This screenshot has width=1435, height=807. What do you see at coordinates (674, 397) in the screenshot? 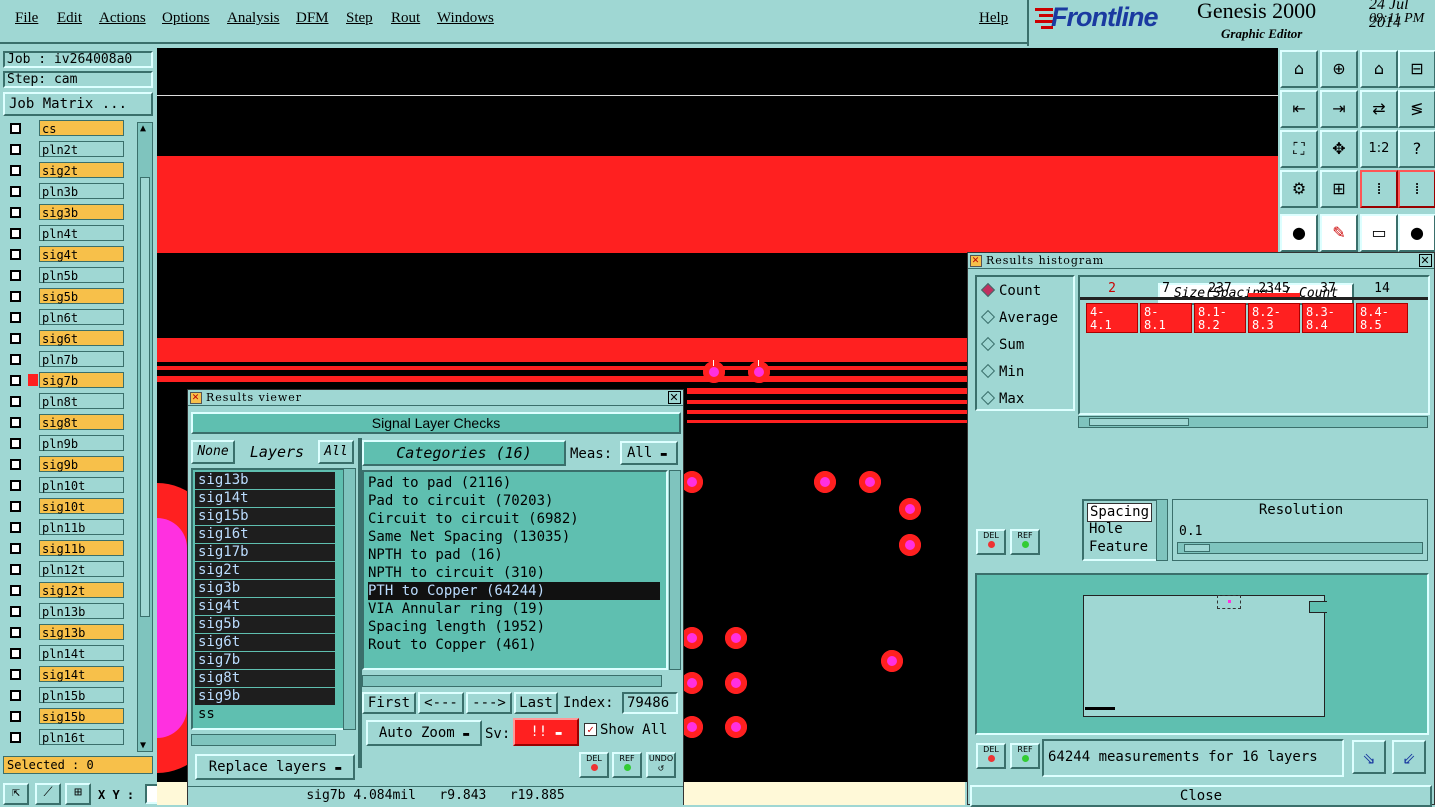
I see `close-icon: ✕` at bounding box center [674, 397].